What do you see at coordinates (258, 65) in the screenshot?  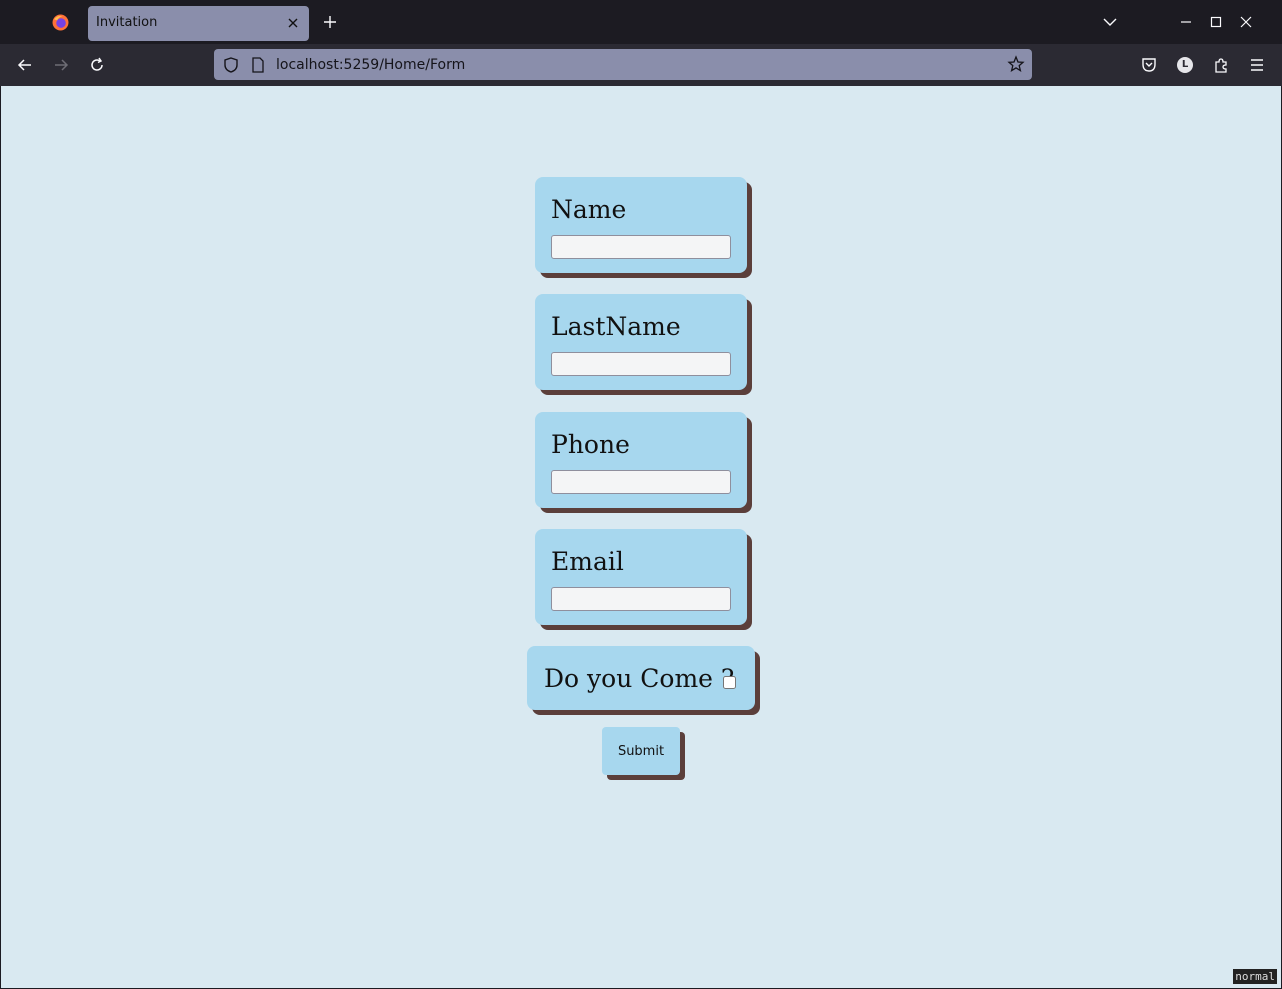 I see `page-icon` at bounding box center [258, 65].